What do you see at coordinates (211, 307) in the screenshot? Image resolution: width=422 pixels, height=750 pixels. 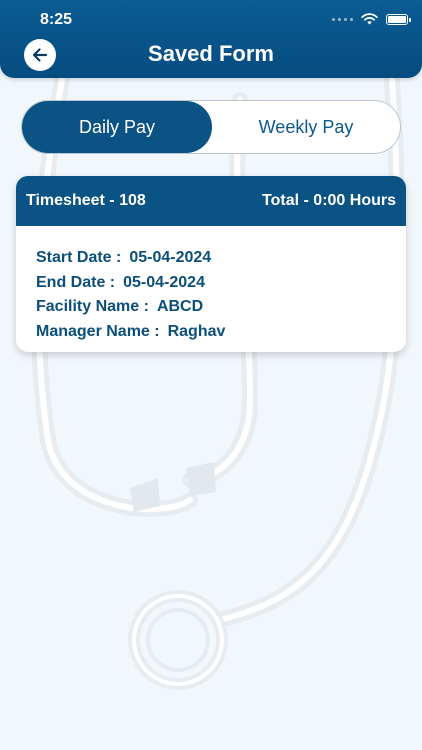 I see `facility-name-row: Facility Name : ABCD` at bounding box center [211, 307].